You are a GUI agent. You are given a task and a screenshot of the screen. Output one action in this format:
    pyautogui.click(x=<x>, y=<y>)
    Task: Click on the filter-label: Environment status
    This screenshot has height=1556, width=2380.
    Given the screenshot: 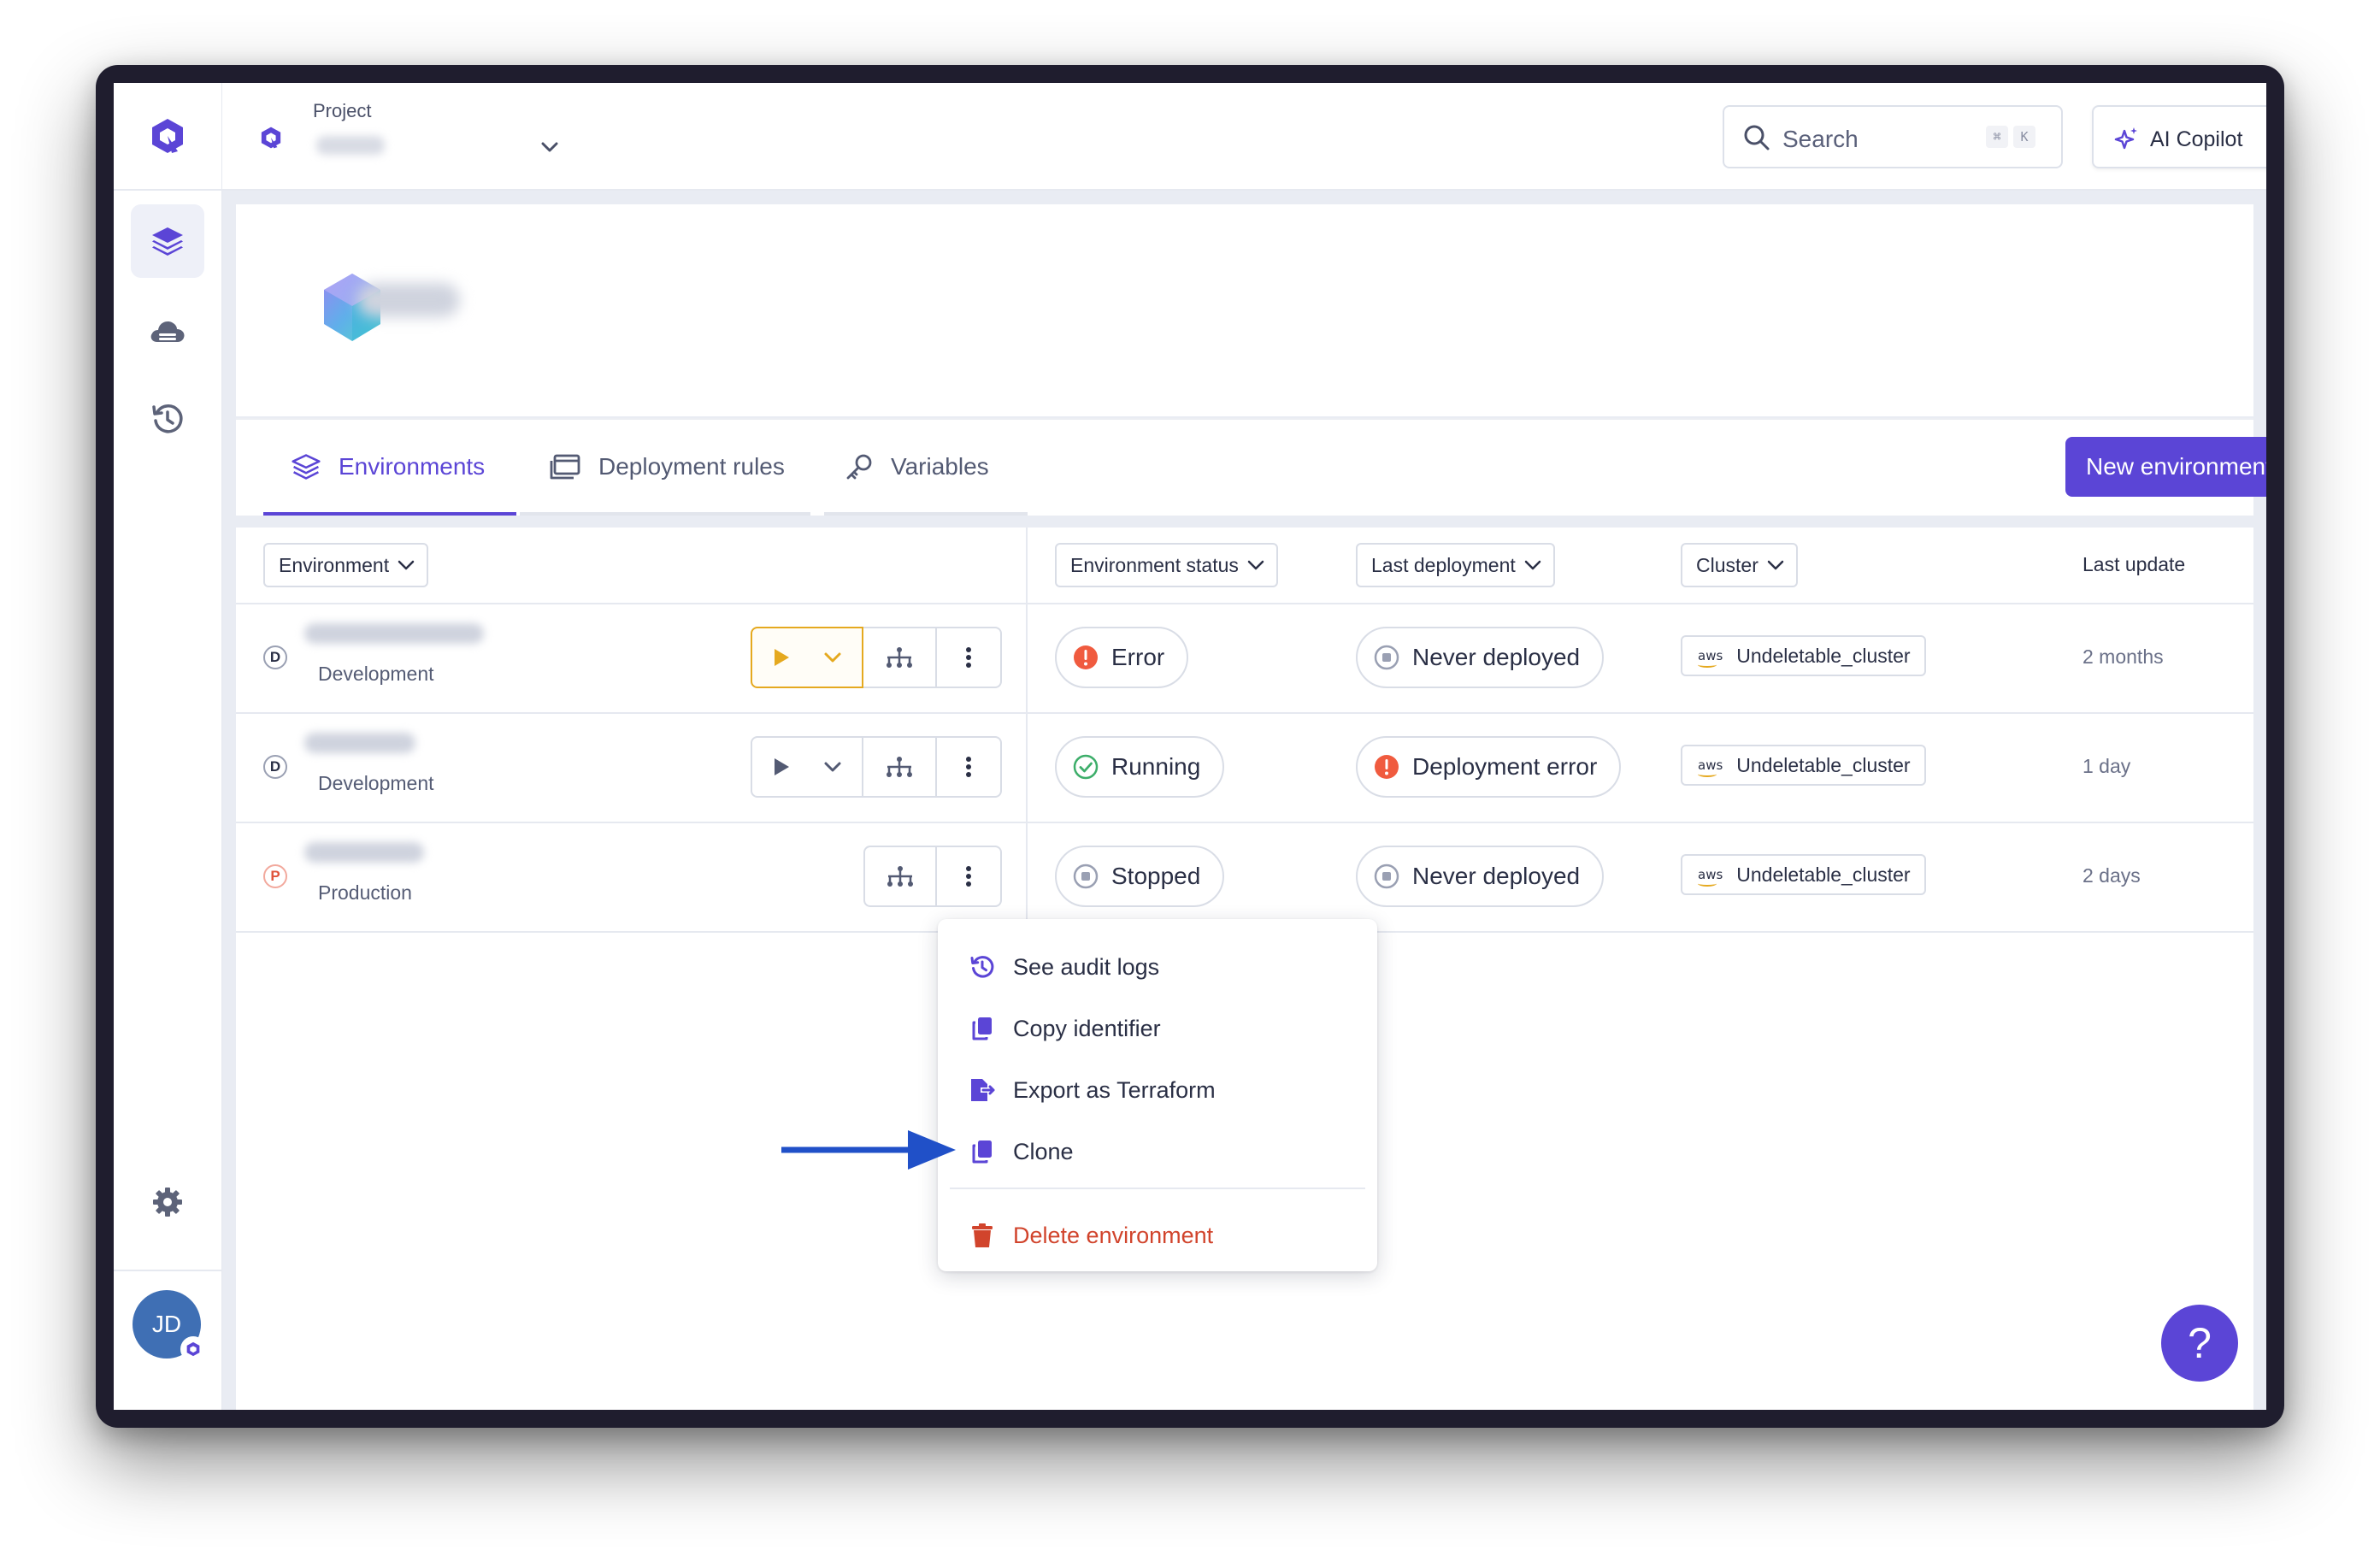 What is the action you would take?
    pyautogui.click(x=1154, y=564)
    